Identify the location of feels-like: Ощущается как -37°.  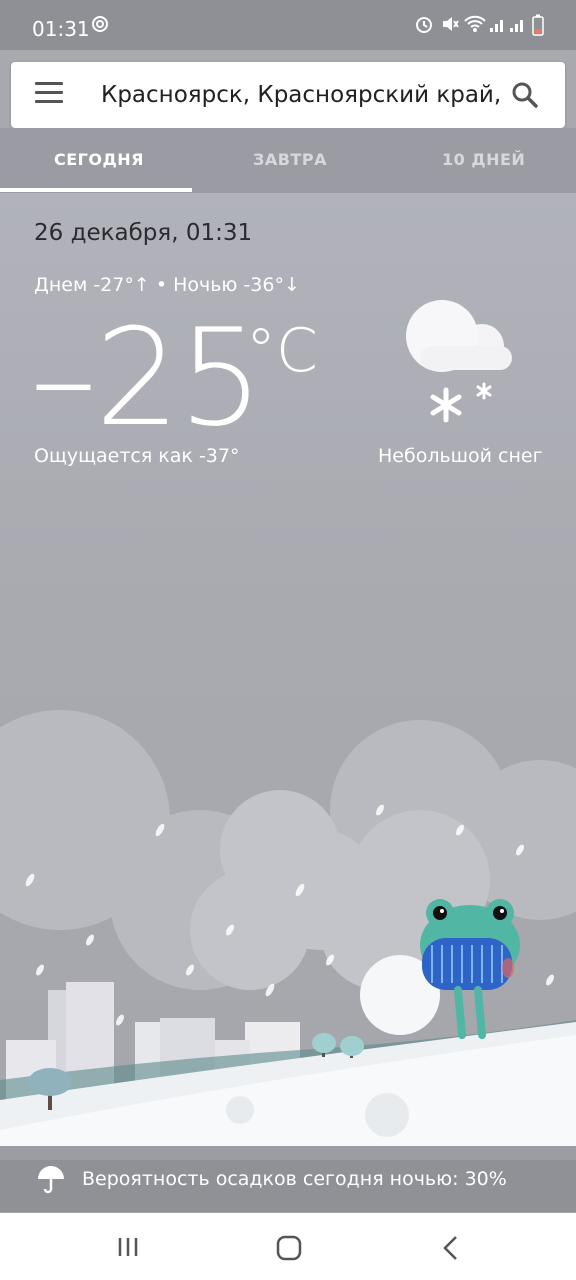
(137, 456).